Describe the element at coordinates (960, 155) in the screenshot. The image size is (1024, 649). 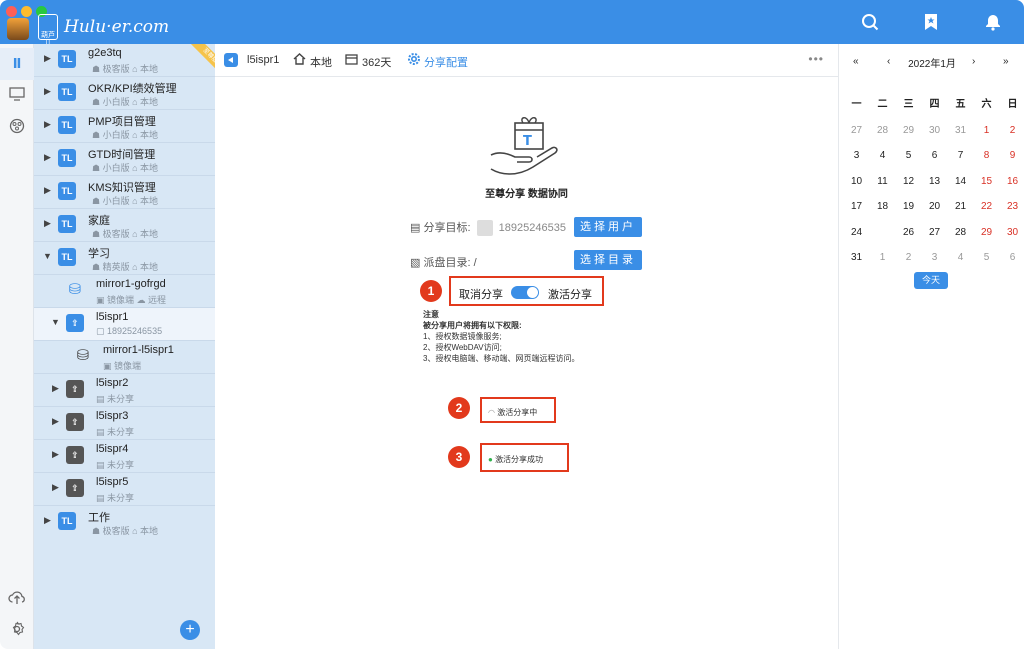
I see `calendar-day: 7` at that location.